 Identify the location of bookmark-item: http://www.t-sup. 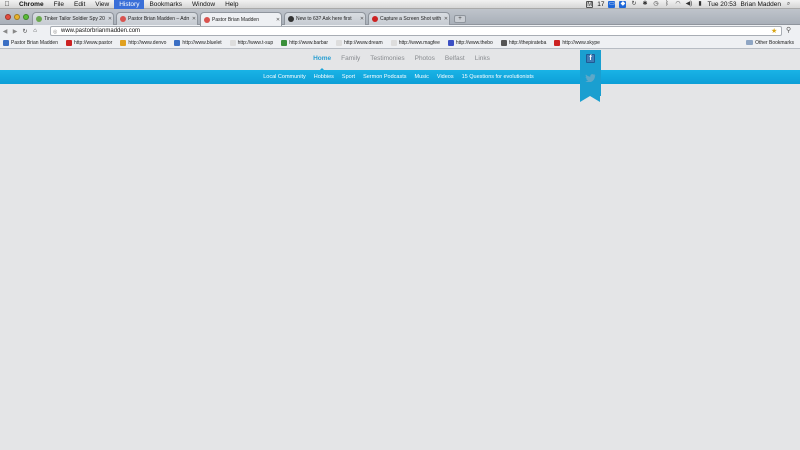
(251, 42).